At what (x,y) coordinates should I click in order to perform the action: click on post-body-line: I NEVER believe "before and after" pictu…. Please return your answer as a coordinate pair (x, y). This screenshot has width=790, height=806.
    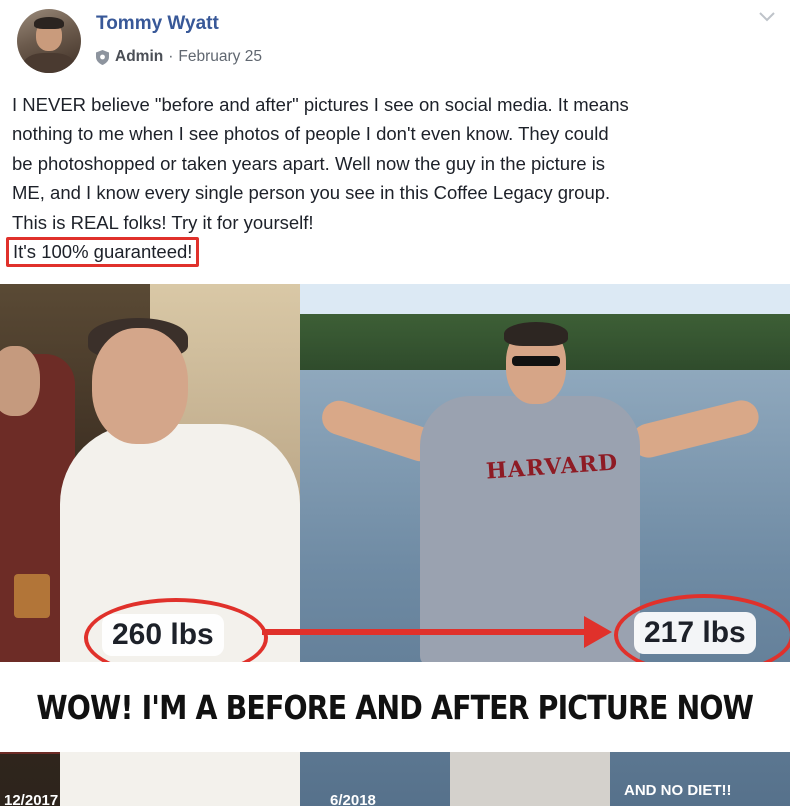
    Looking at the image, I should click on (320, 104).